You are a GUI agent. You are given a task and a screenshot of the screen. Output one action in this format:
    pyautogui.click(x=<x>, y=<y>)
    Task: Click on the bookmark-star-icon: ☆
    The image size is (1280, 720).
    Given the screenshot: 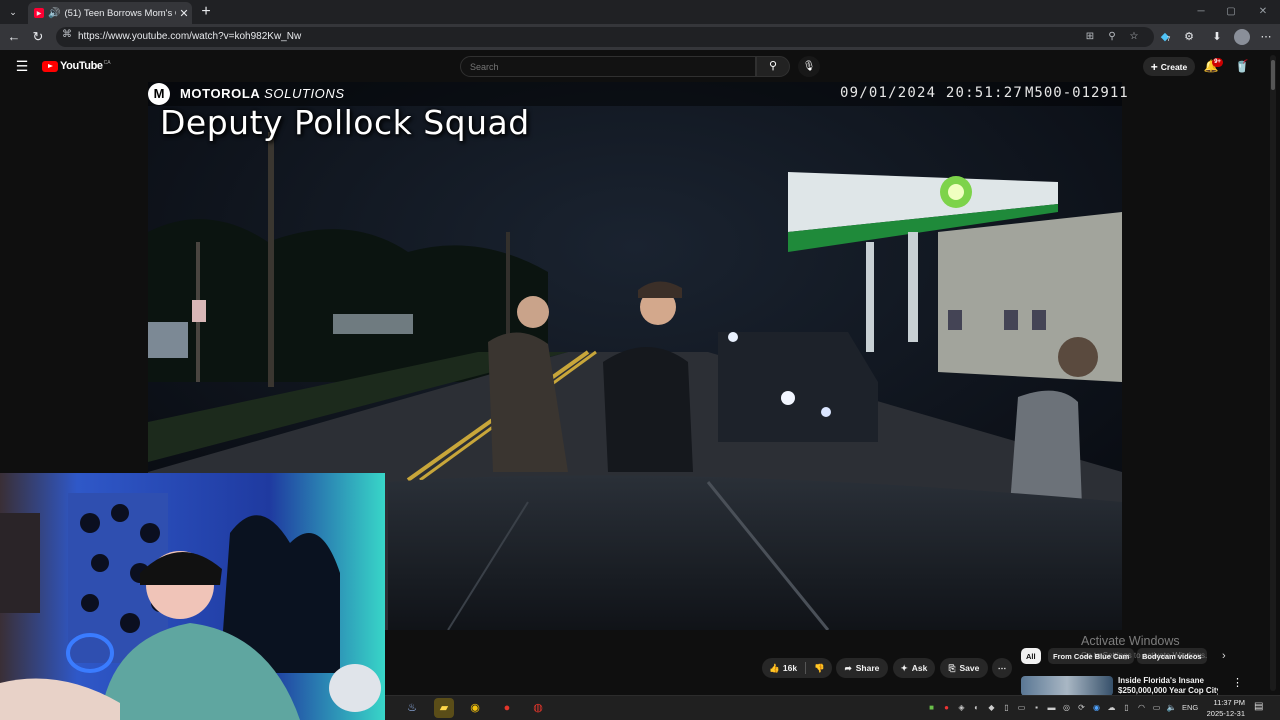 What is the action you would take?
    pyautogui.click(x=1134, y=37)
    